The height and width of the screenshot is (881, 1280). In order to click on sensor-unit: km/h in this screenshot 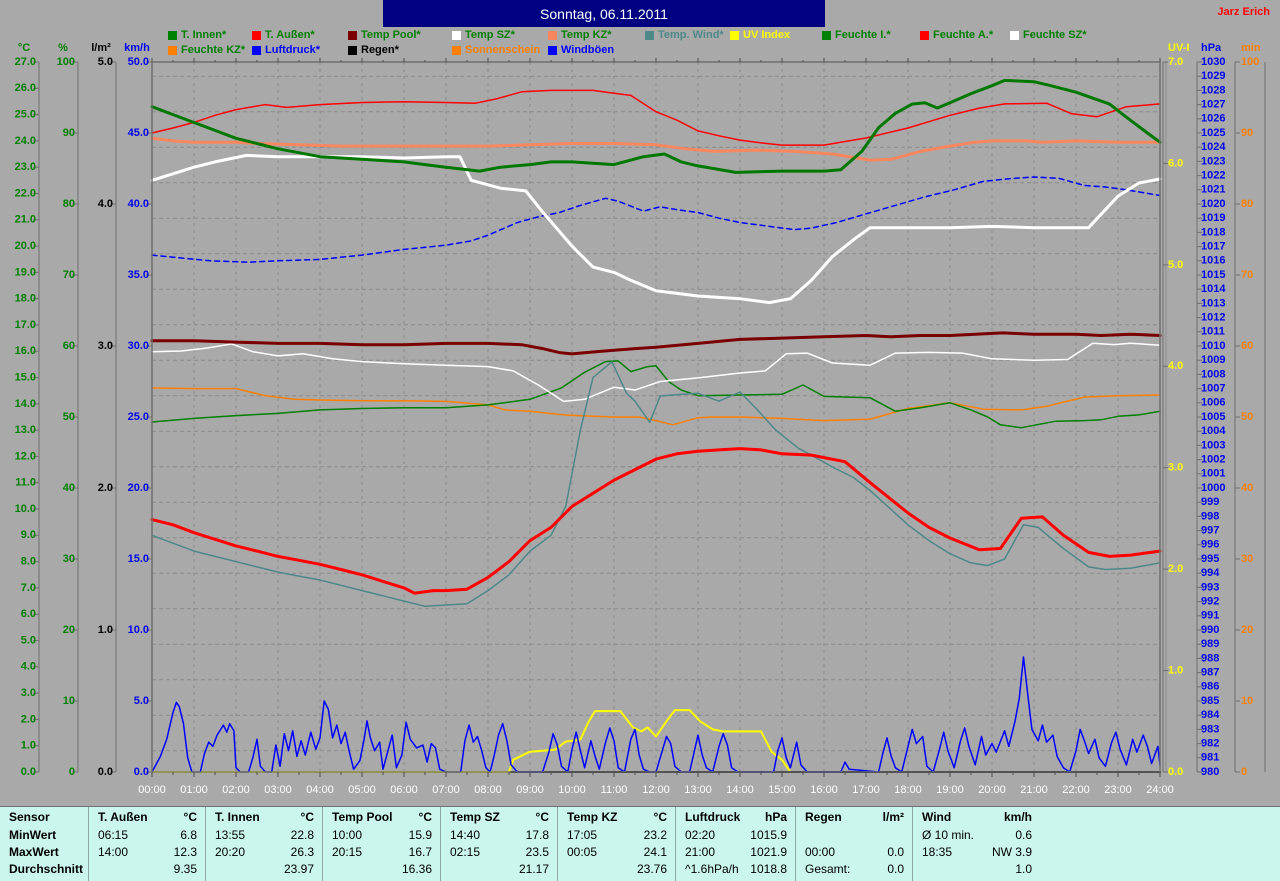, I will do `click(1017, 817)`.